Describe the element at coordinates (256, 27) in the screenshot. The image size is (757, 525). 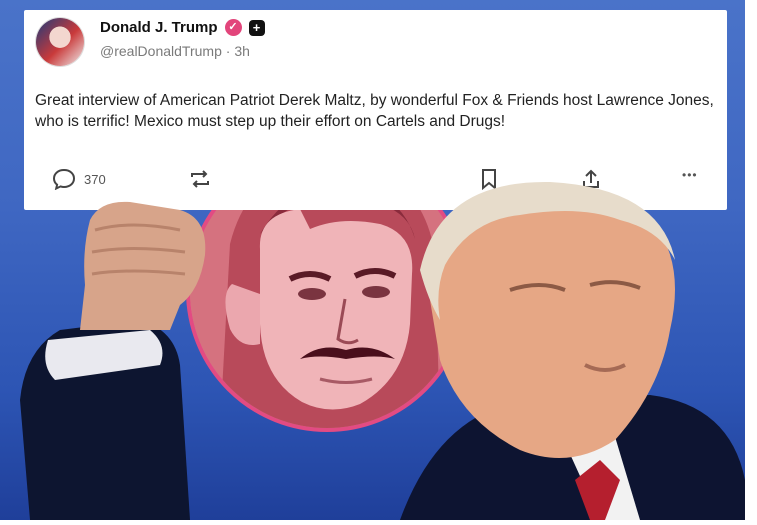
I see `plus-badge-icon: +` at that location.